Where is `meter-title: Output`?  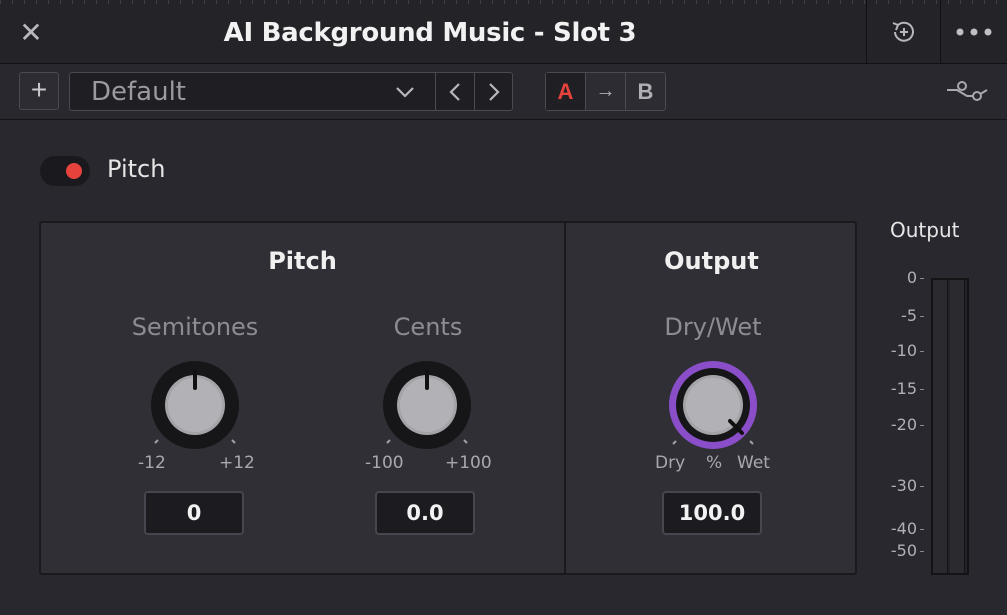 meter-title: Output is located at coordinates (925, 230).